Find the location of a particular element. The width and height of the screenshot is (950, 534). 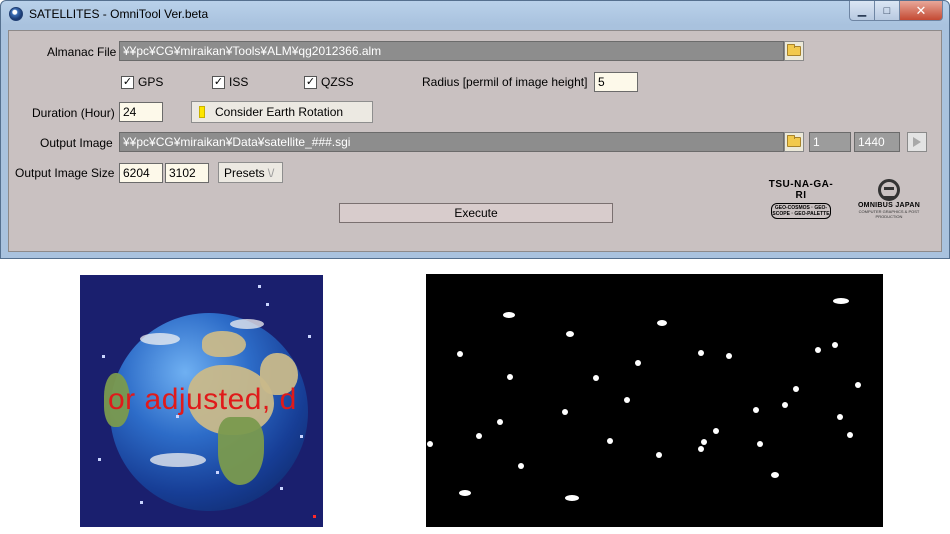

satellite-dot-red is located at coordinates (314, 516).